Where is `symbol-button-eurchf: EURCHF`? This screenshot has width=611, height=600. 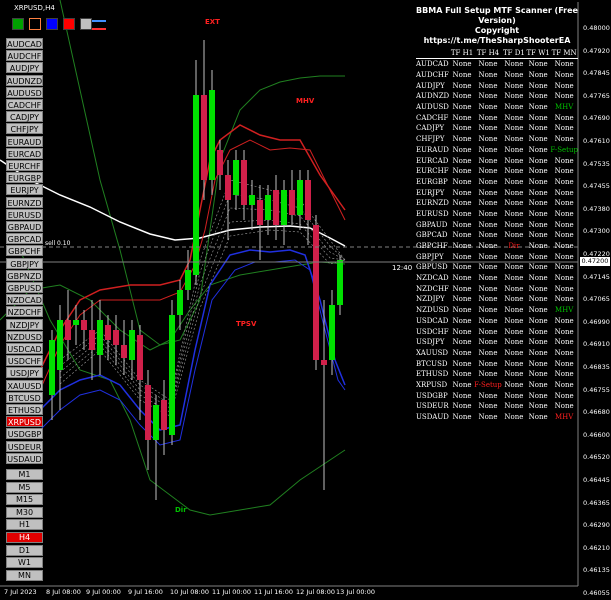
symbol-button-eurchf: EURCHF is located at coordinates (24, 165).